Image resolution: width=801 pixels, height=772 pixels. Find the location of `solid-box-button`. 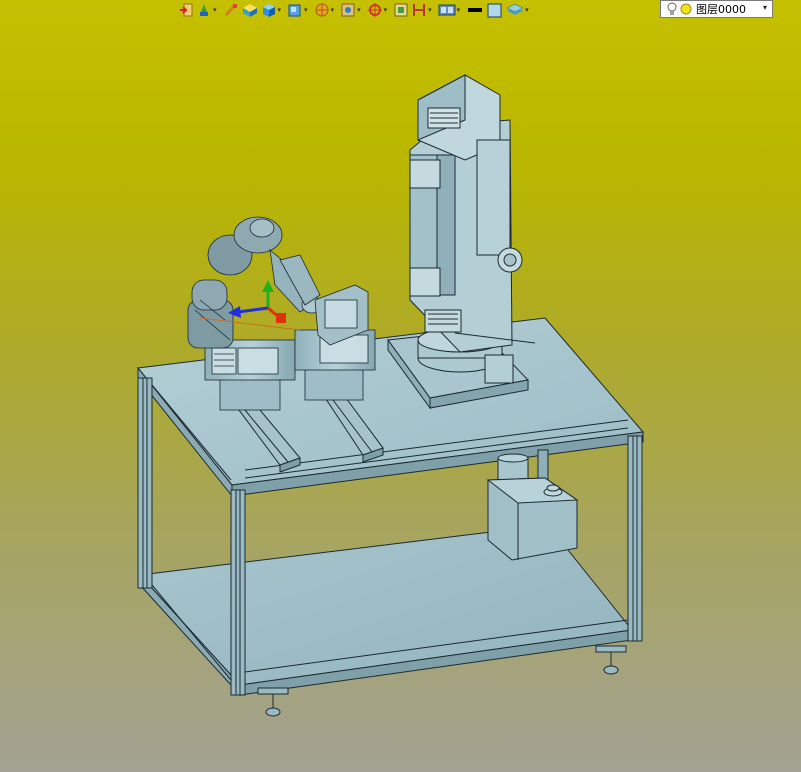

solid-box-button is located at coordinates (250, 10).